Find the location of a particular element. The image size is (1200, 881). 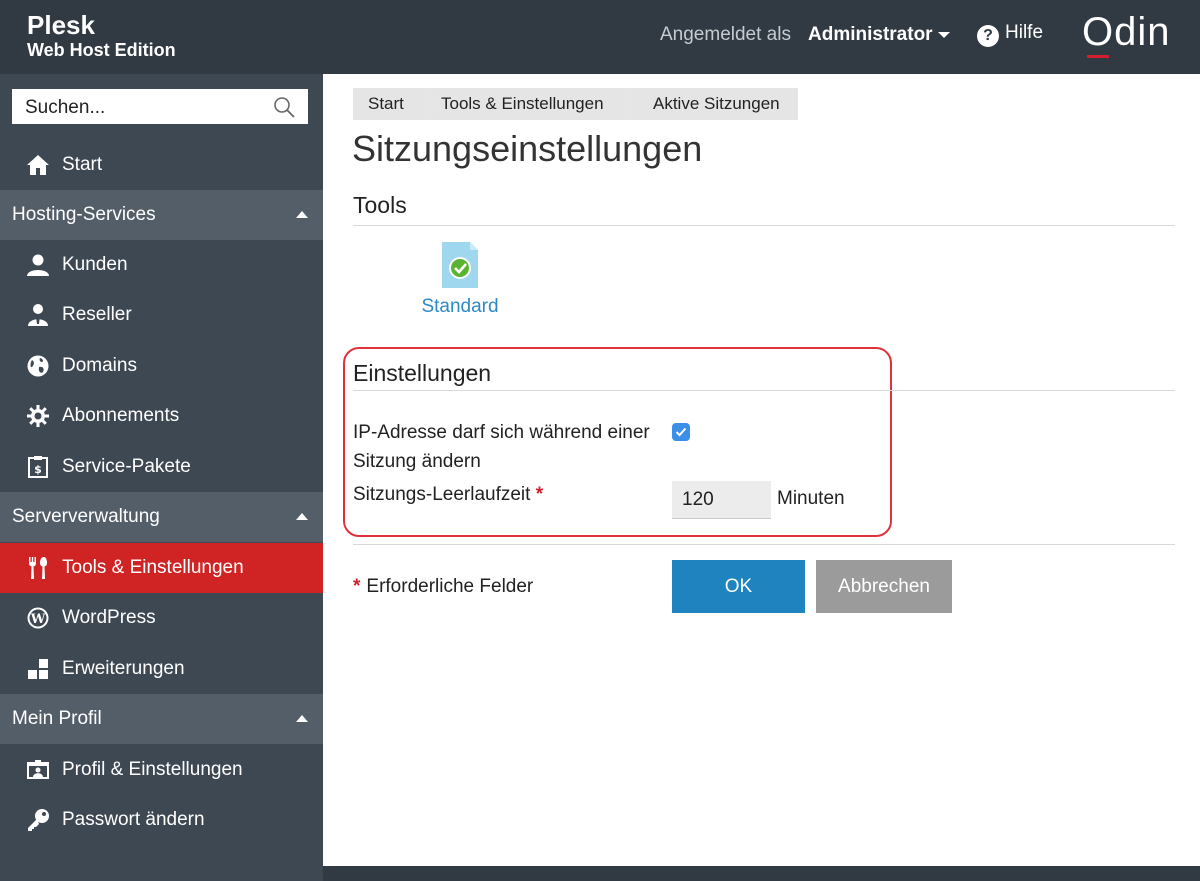

sidebar-item-start: Start is located at coordinates (161, 165).